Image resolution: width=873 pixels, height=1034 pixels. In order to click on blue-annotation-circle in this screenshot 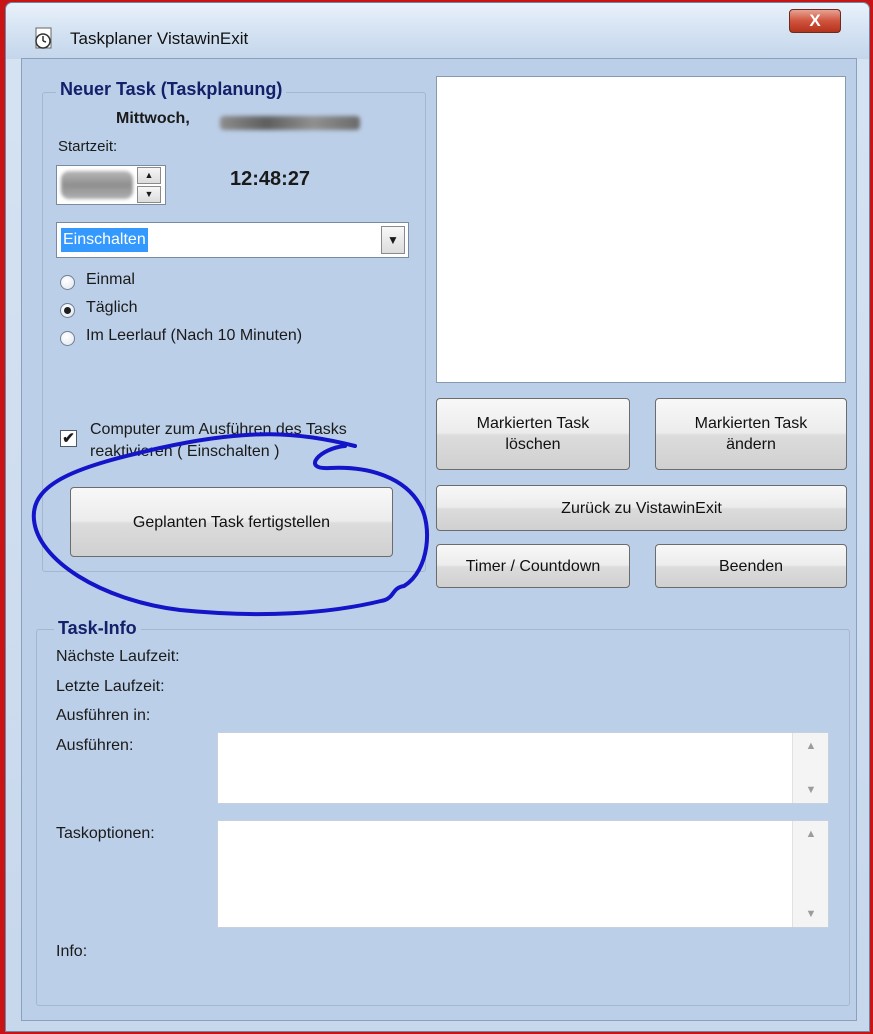, I will do `click(230, 524)`.